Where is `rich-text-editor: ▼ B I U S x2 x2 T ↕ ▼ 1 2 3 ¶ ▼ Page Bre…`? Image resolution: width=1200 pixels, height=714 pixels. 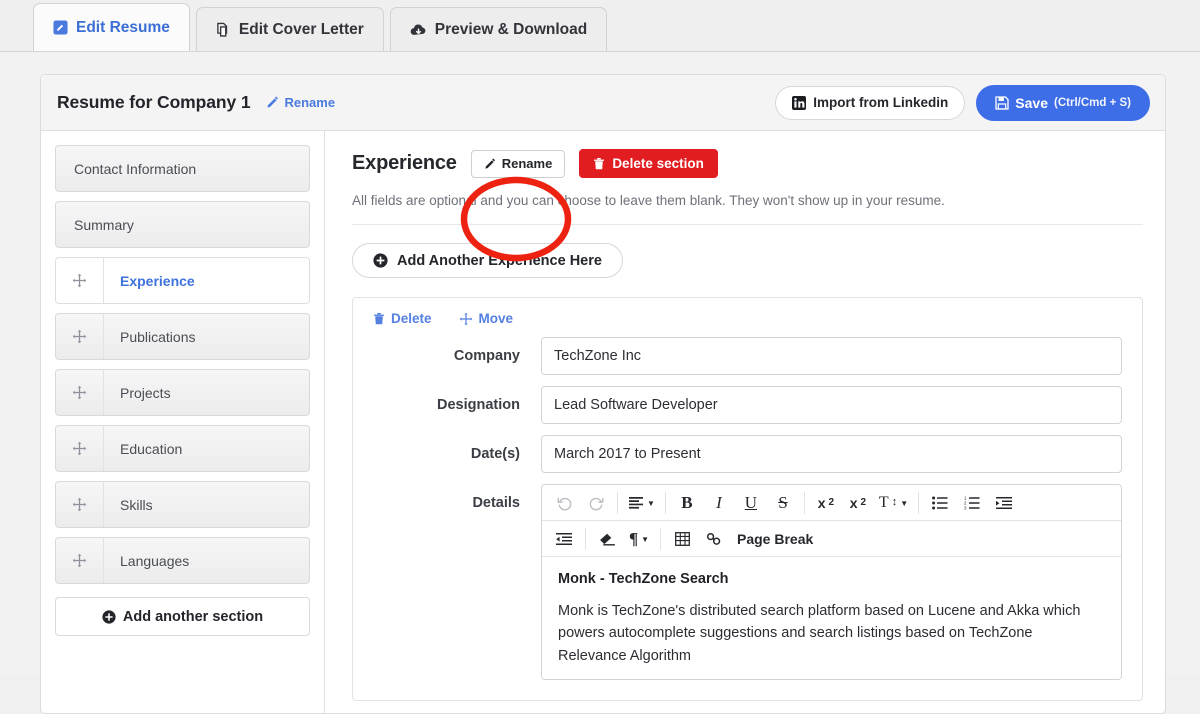
rich-text-editor: ▼ B I U S x2 x2 T ↕ ▼ 1 2 3 ¶ ▼ Page Bre… is located at coordinates (831, 582).